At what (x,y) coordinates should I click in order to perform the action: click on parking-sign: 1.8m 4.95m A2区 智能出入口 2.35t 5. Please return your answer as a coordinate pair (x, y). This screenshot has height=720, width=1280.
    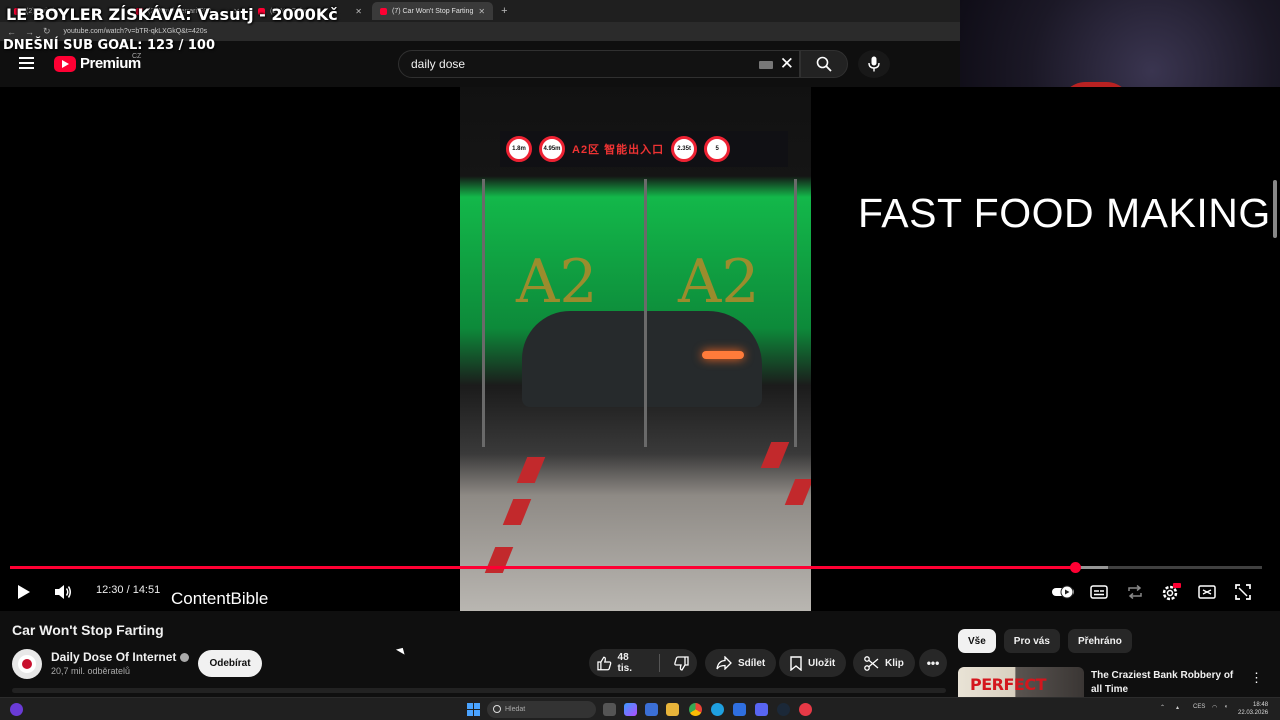
    Looking at the image, I should click on (644, 149).